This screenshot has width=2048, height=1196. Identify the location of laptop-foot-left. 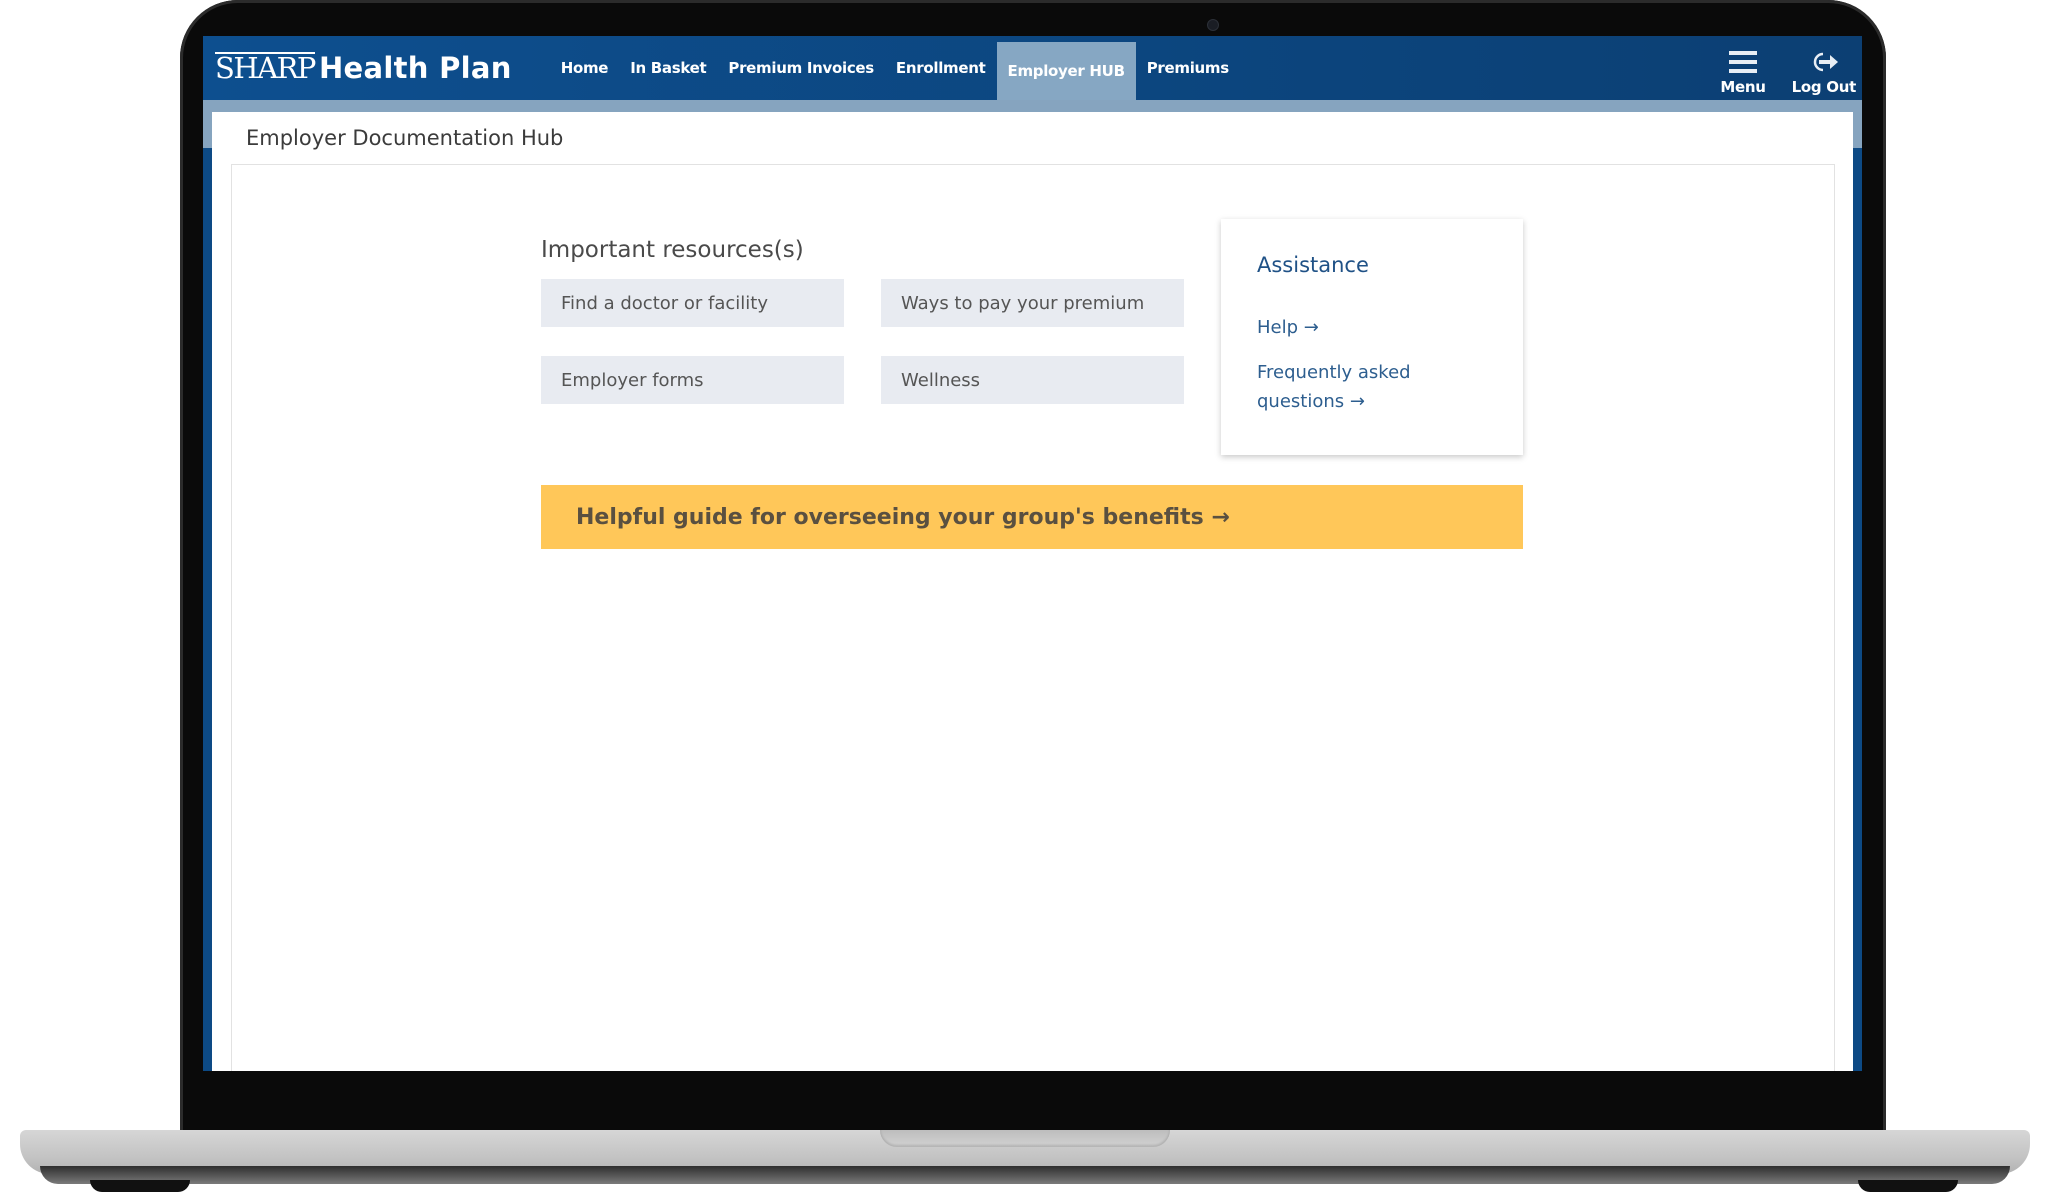
(140, 1186).